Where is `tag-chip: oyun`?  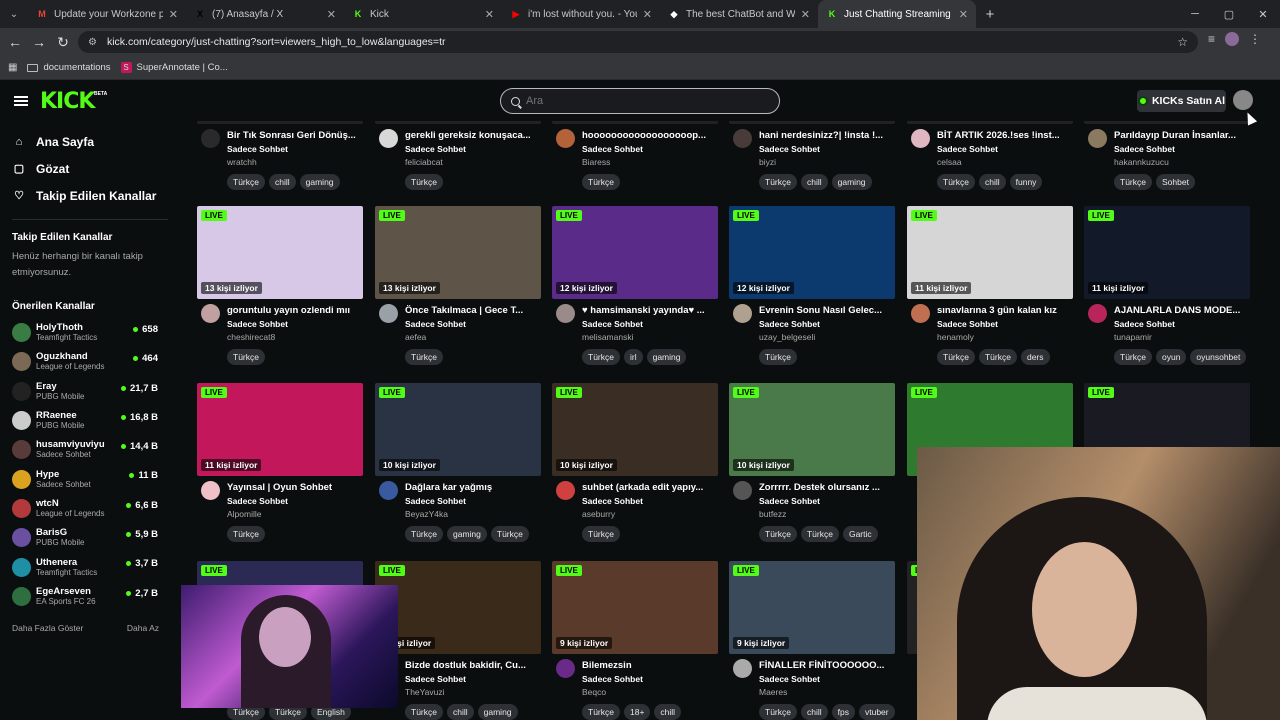
tag-chip: oyun is located at coordinates (1171, 357).